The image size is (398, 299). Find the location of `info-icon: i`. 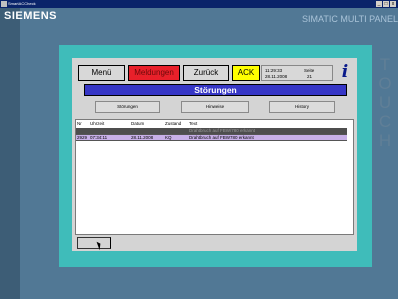

info-icon: i is located at coordinates (345, 72).